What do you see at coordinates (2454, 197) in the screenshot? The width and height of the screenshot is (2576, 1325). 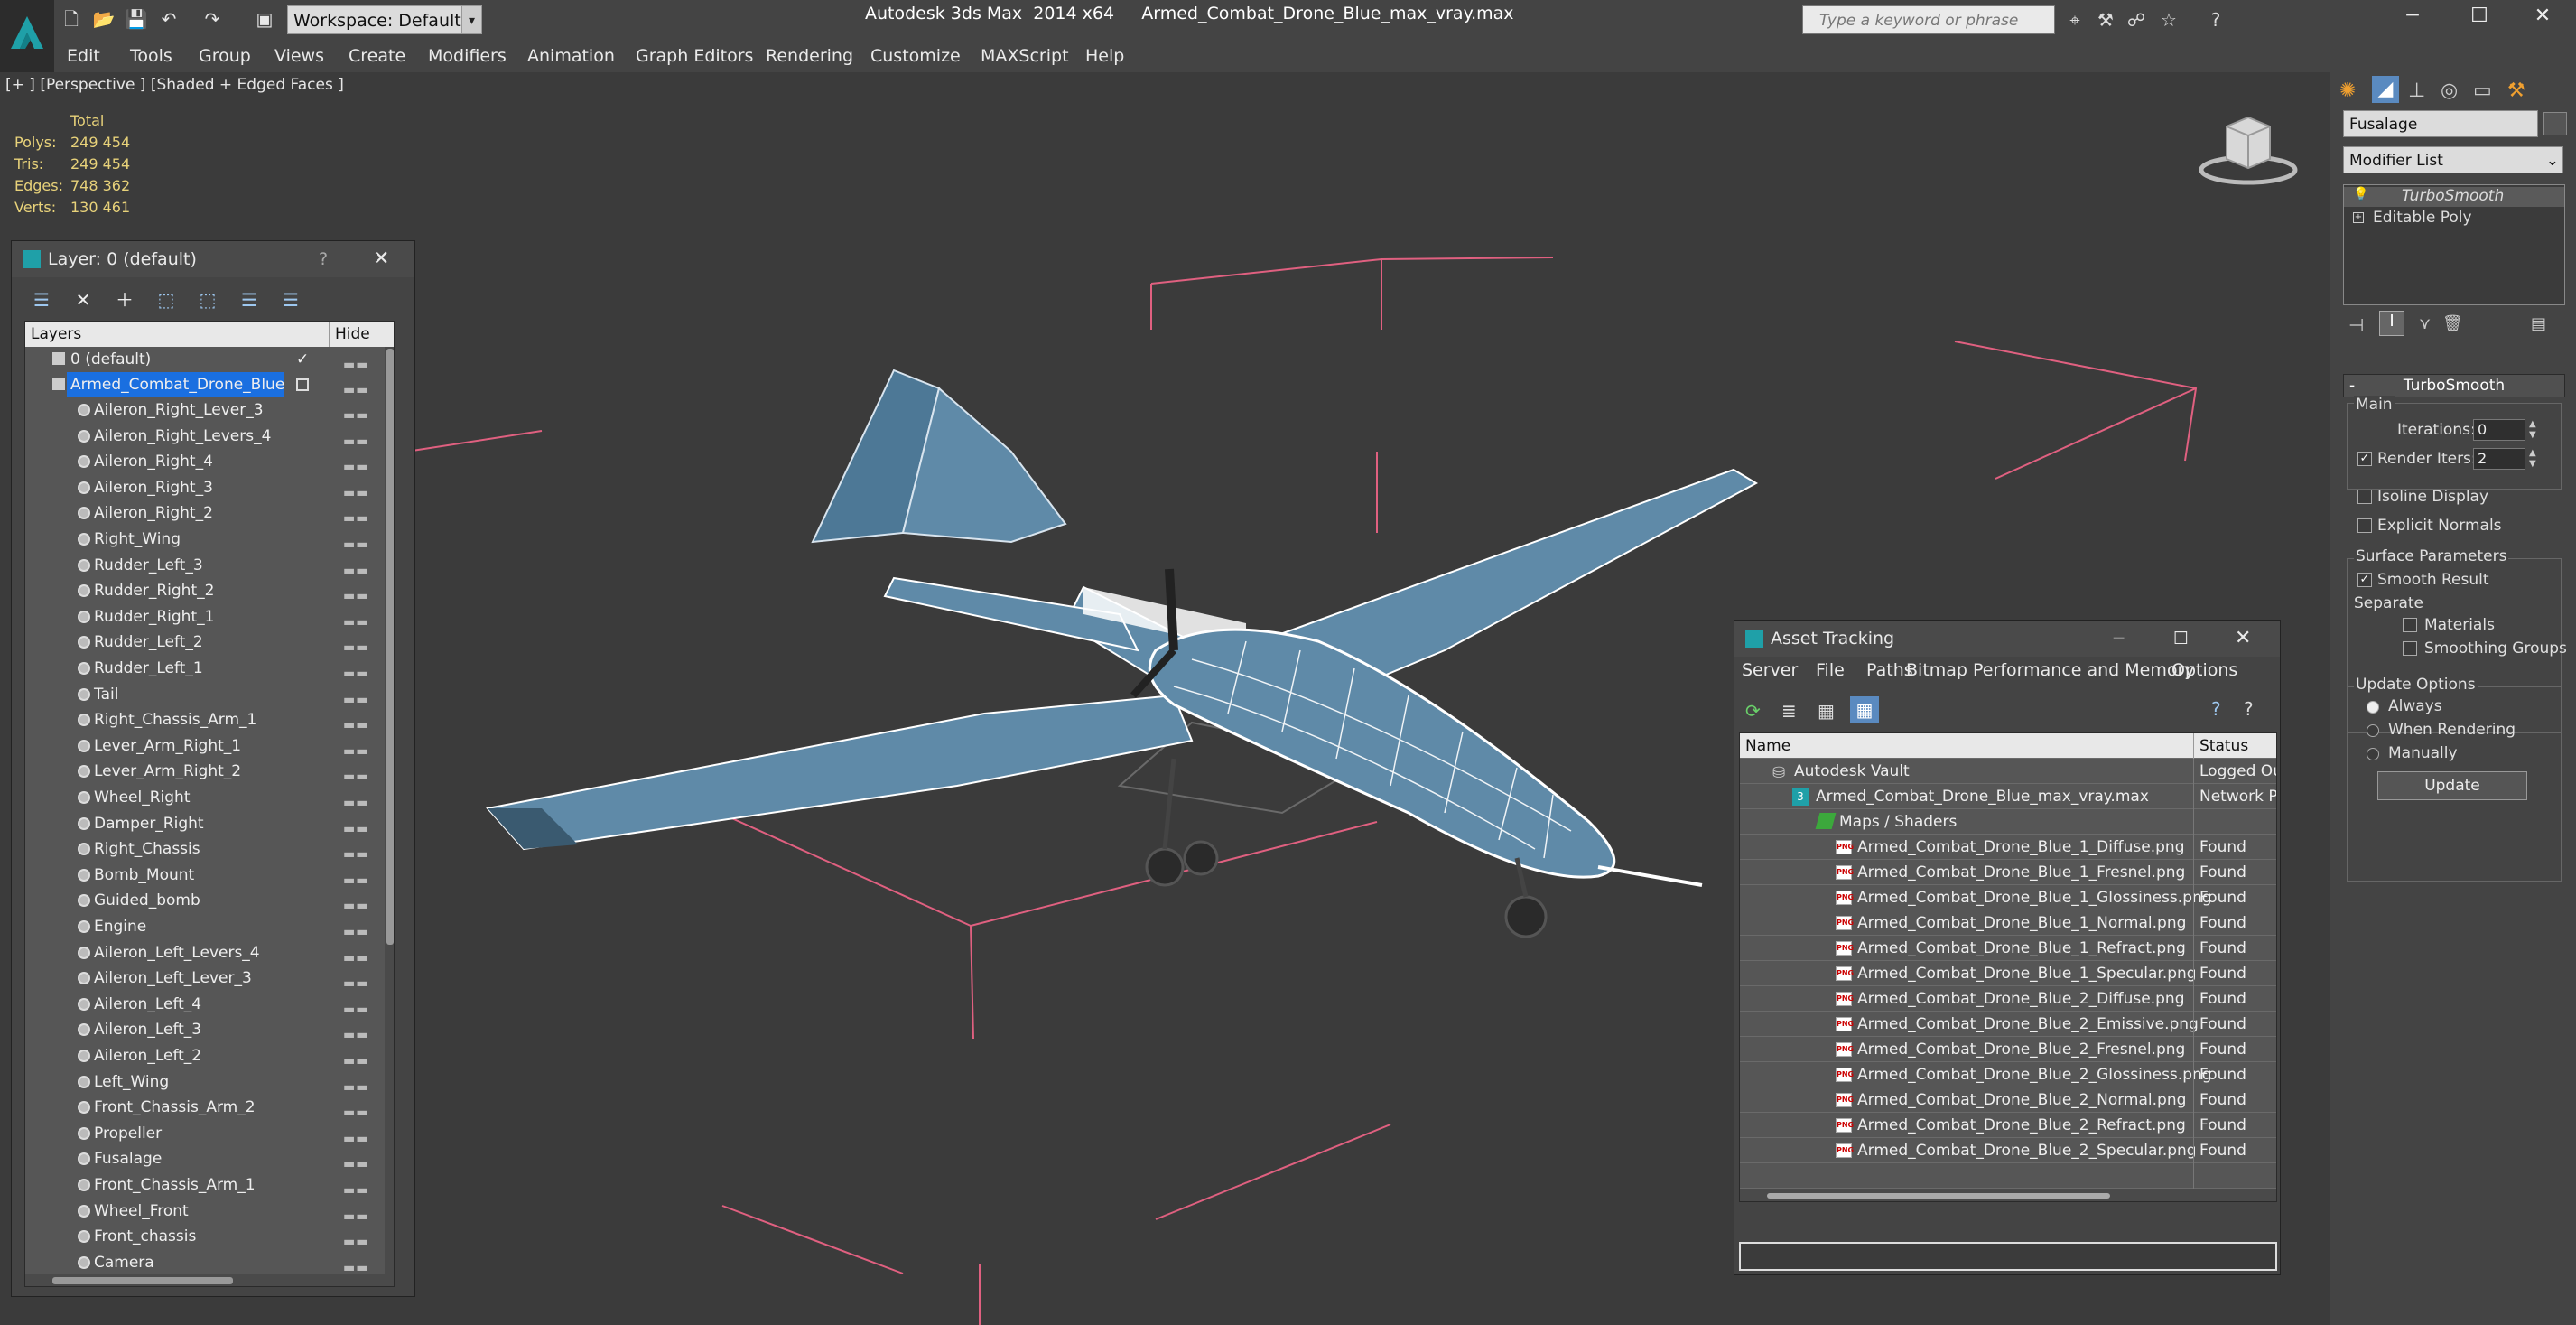 I see `stack-item-turbosmooth: 💡 TurboSmooth` at bounding box center [2454, 197].